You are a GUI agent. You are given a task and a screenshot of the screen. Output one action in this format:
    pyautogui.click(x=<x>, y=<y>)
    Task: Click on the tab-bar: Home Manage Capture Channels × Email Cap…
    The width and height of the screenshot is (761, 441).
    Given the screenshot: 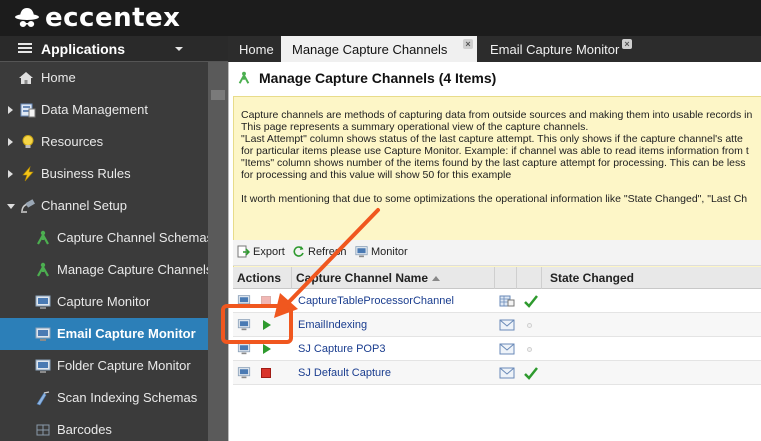 What is the action you would take?
    pyautogui.click(x=494, y=49)
    